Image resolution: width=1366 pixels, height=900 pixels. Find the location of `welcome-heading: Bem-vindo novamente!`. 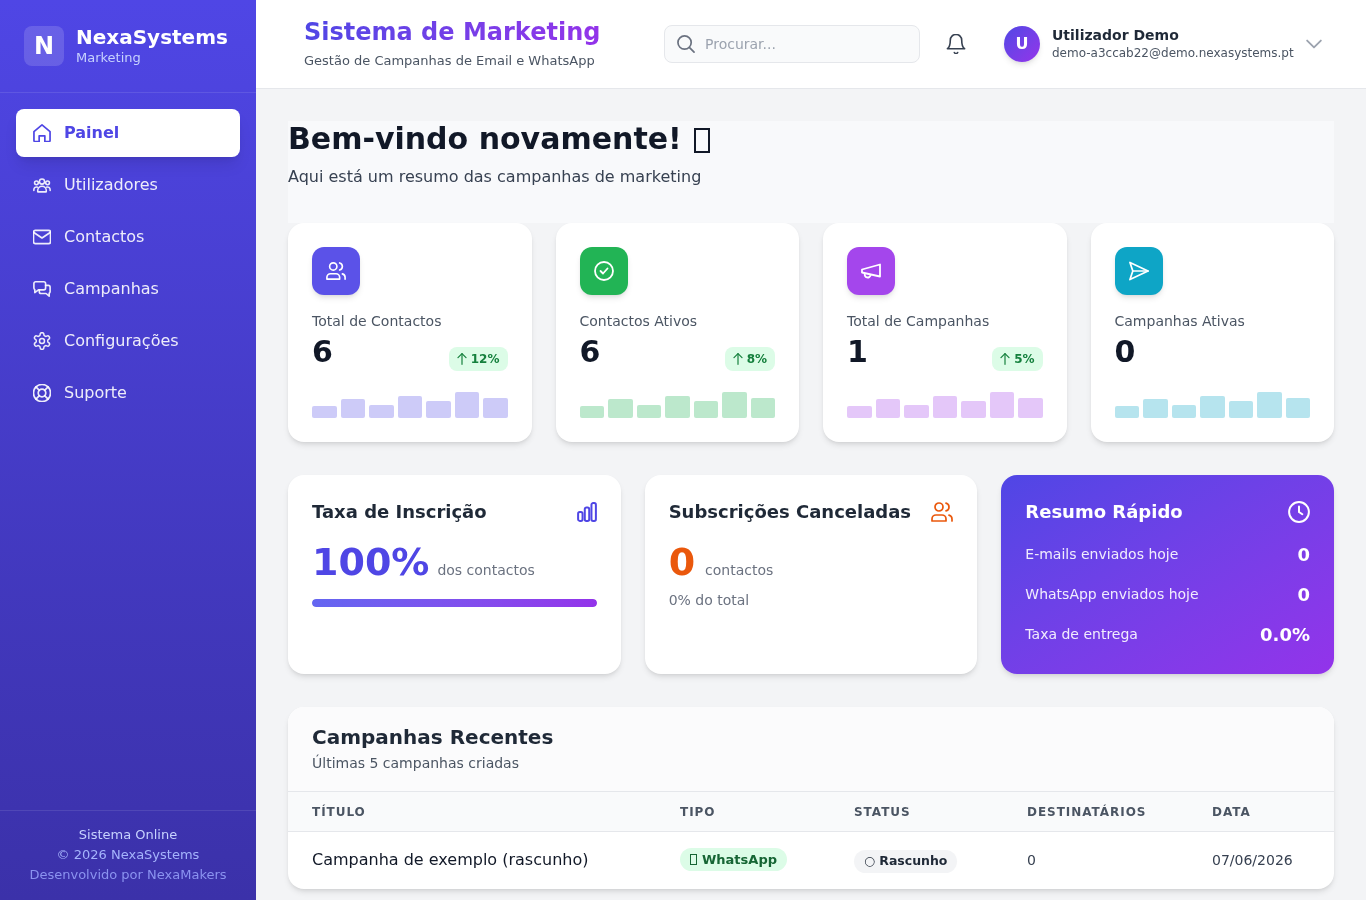

welcome-heading: Bem-vindo novamente! is located at coordinates (485, 139).